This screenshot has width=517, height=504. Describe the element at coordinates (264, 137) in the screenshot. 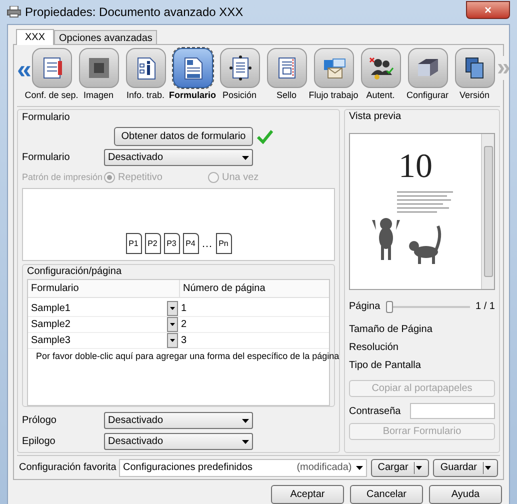

I see `check-icon` at that location.